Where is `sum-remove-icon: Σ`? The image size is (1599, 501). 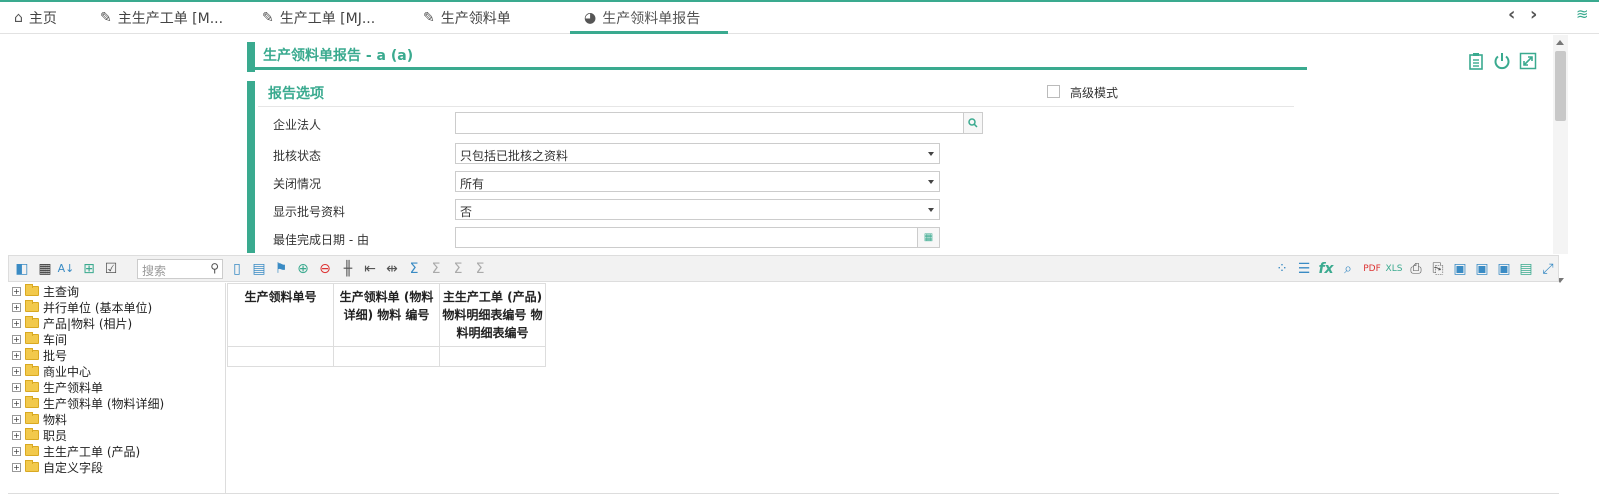 sum-remove-icon: Σ is located at coordinates (458, 269).